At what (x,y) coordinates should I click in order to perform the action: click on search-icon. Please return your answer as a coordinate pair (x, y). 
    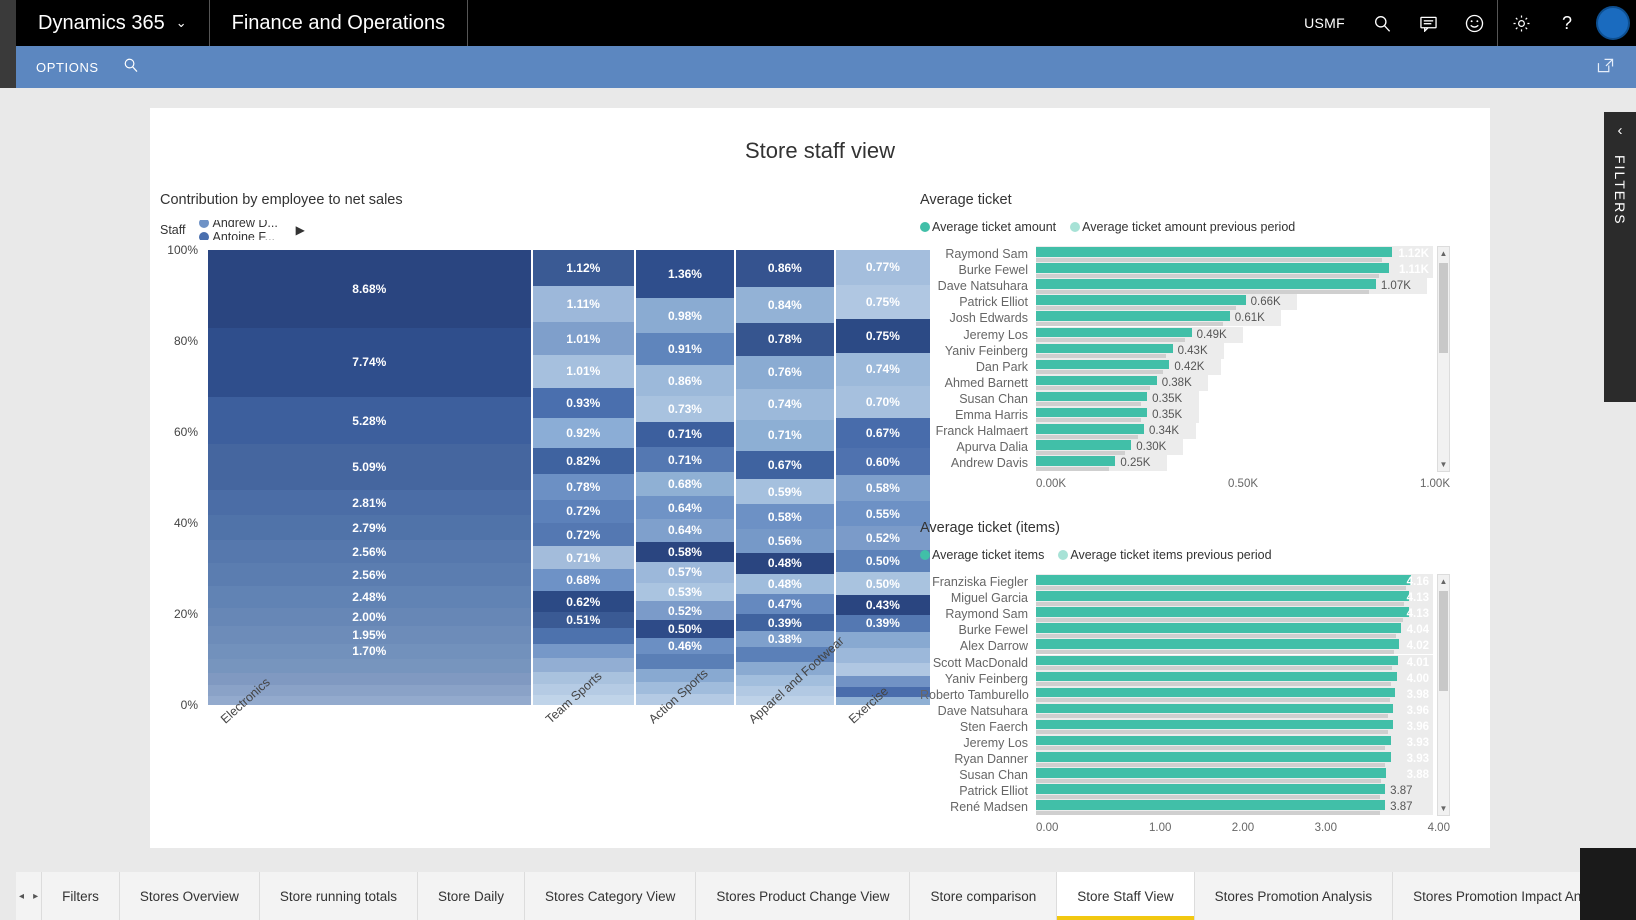
    Looking at the image, I should click on (1382, 23).